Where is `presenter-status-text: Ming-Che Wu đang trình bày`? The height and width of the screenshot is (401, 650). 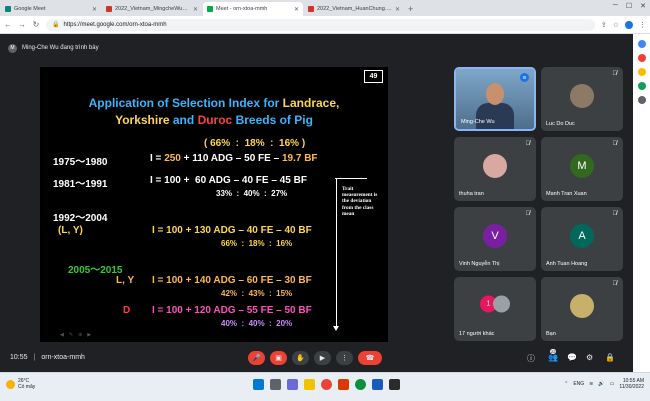
presenter-status-text: Ming-Che Wu đang trình bày is located at coordinates (60, 48).